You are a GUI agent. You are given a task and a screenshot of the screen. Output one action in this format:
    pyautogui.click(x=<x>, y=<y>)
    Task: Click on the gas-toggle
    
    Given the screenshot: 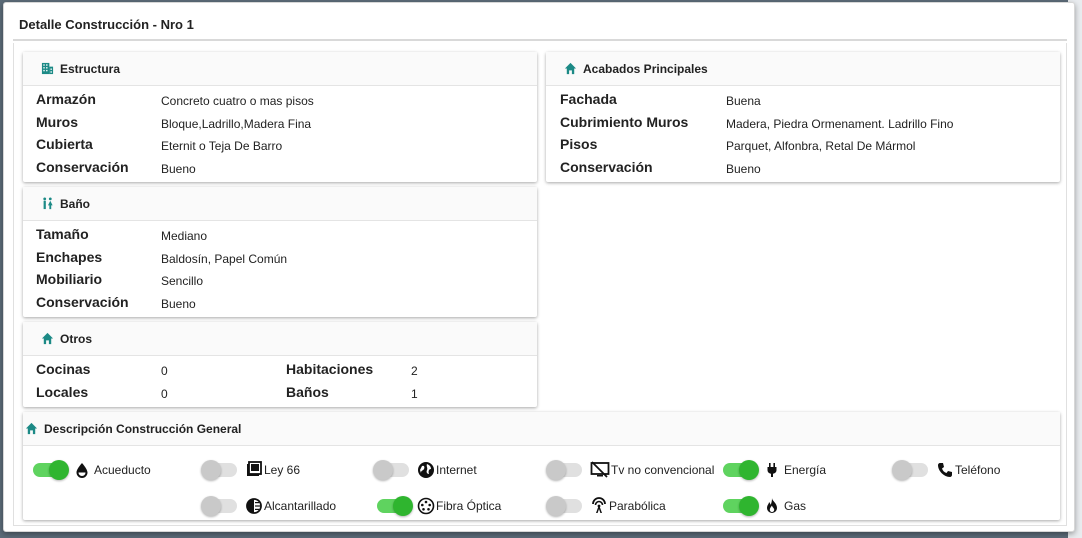 What is the action you would take?
    pyautogui.click(x=741, y=506)
    